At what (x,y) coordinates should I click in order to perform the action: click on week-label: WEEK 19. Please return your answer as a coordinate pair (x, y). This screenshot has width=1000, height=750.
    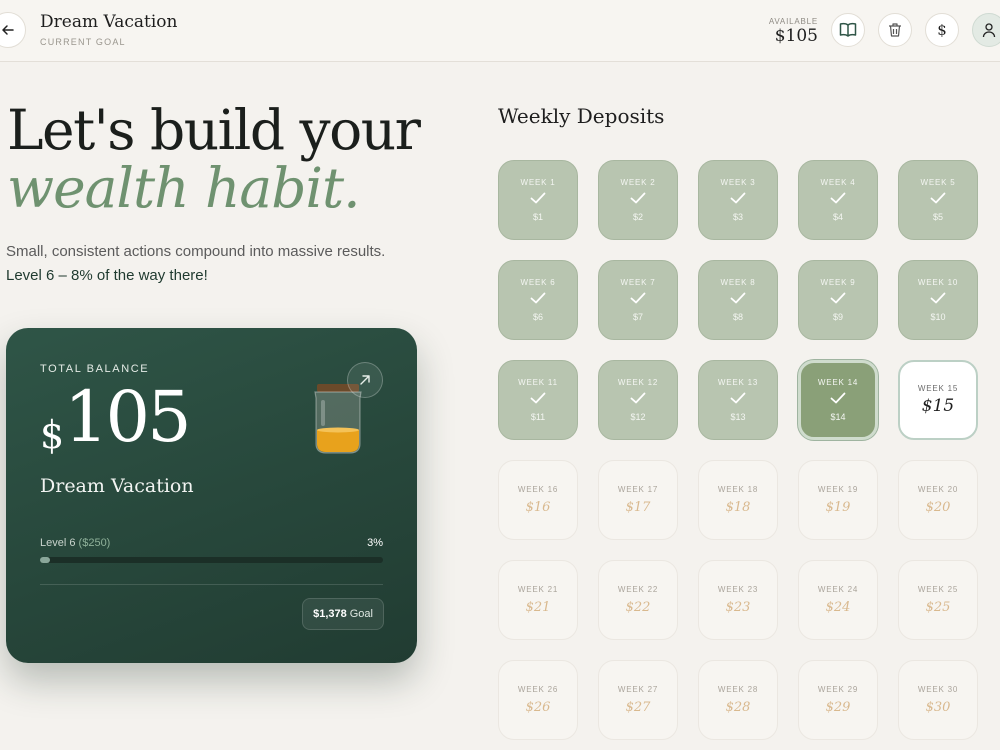
    Looking at the image, I should click on (838, 489).